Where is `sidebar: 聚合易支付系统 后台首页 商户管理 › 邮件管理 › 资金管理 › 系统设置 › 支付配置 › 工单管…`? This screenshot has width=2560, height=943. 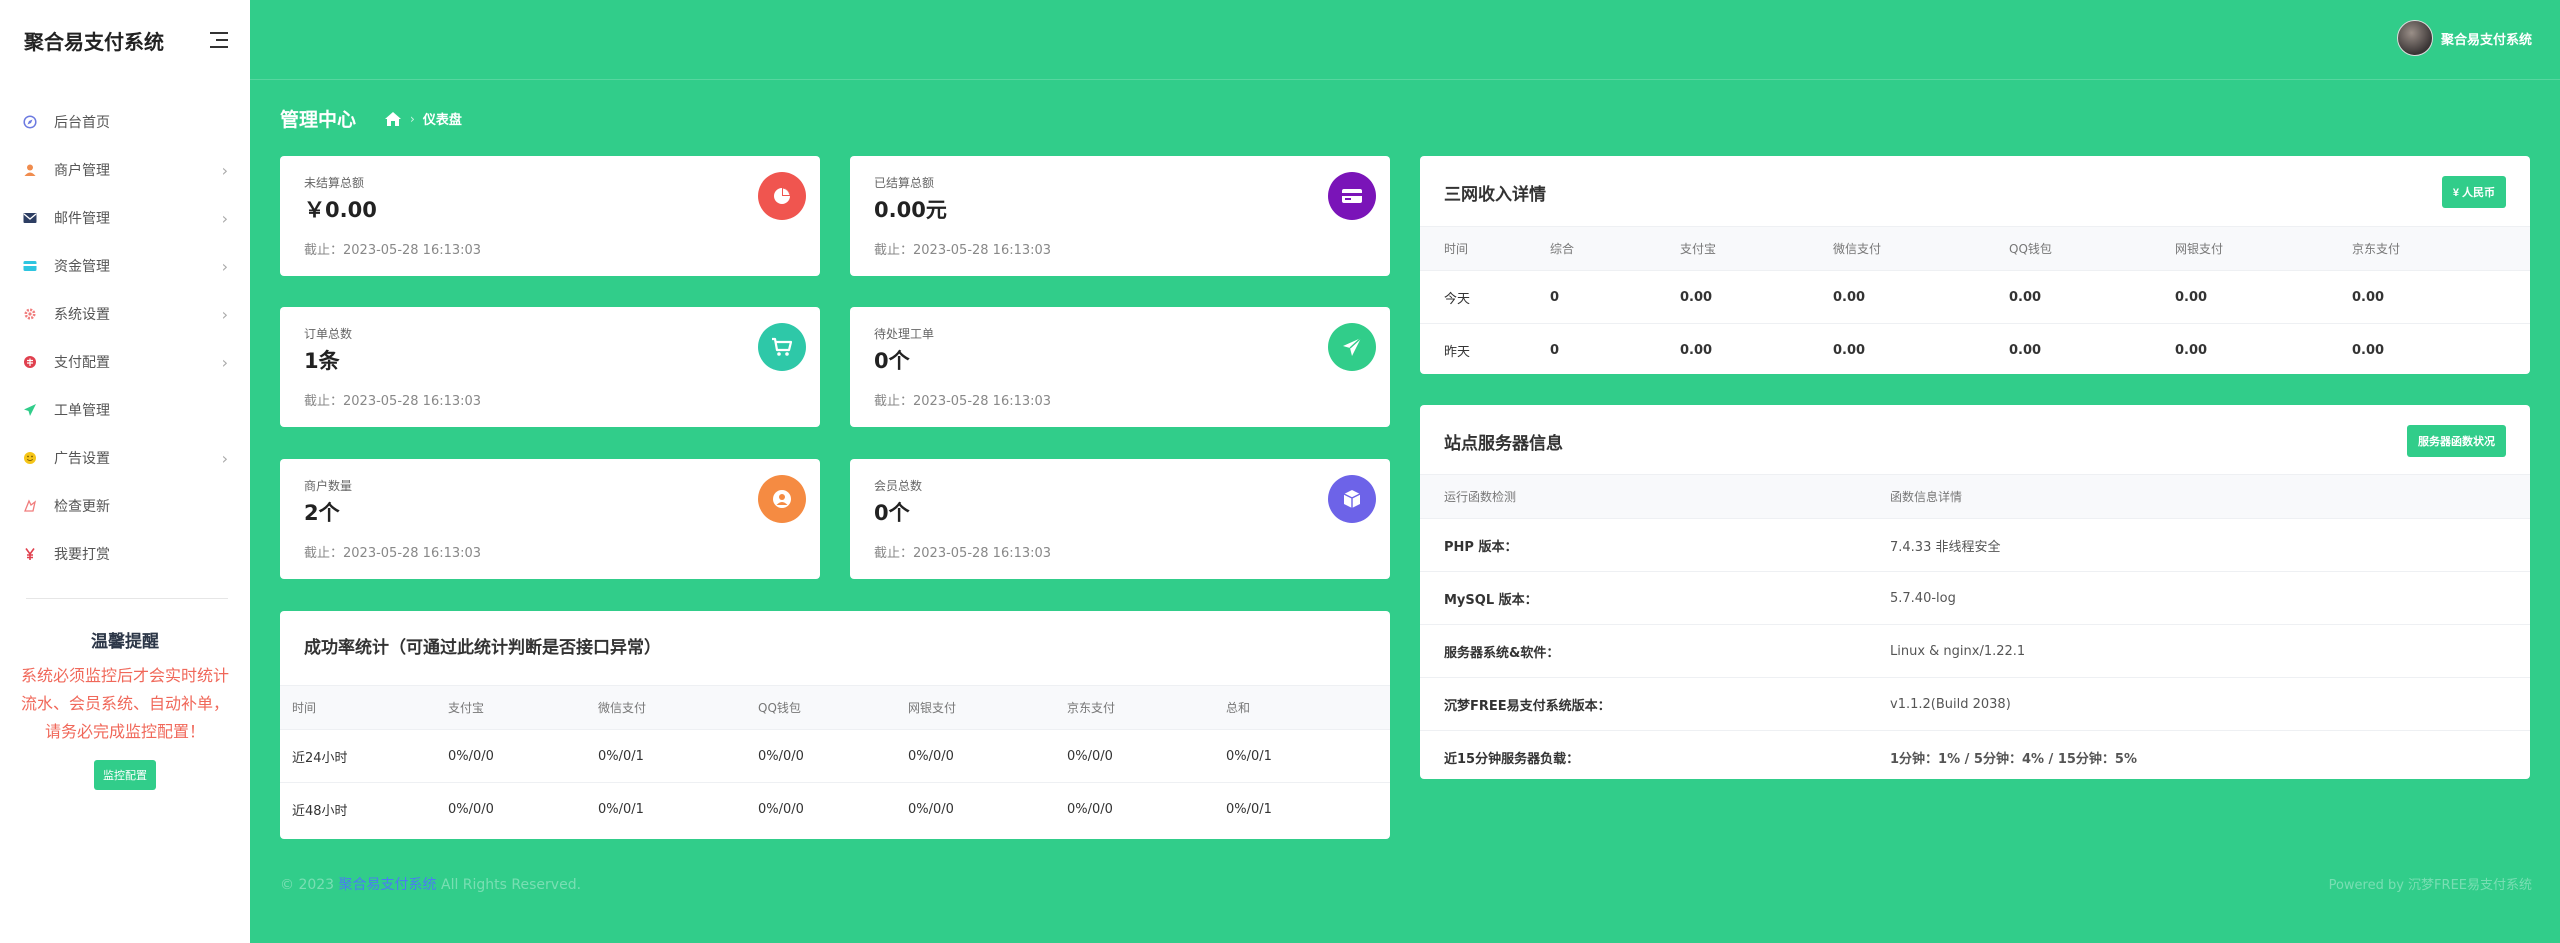
sidebar: 聚合易支付系统 后台首页 商户管理 › 邮件管理 › 资金管理 › 系统设置 › 支付配置 › 工单管… is located at coordinates (125, 471).